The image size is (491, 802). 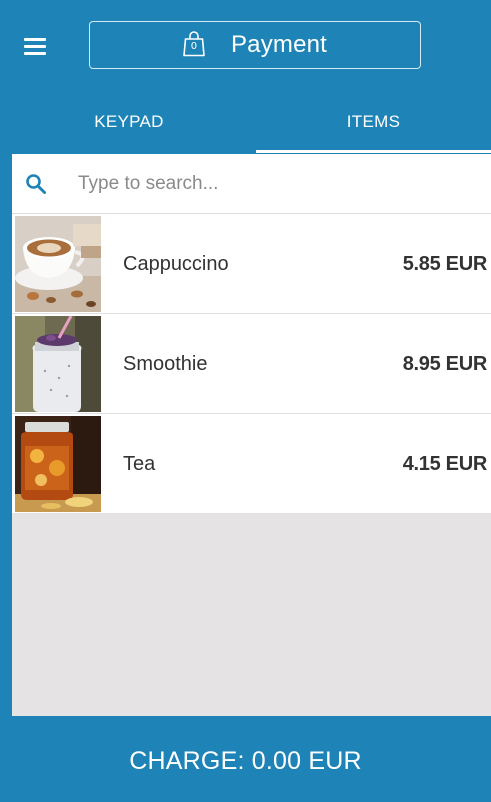 I want to click on search-icon, so click(x=36, y=184).